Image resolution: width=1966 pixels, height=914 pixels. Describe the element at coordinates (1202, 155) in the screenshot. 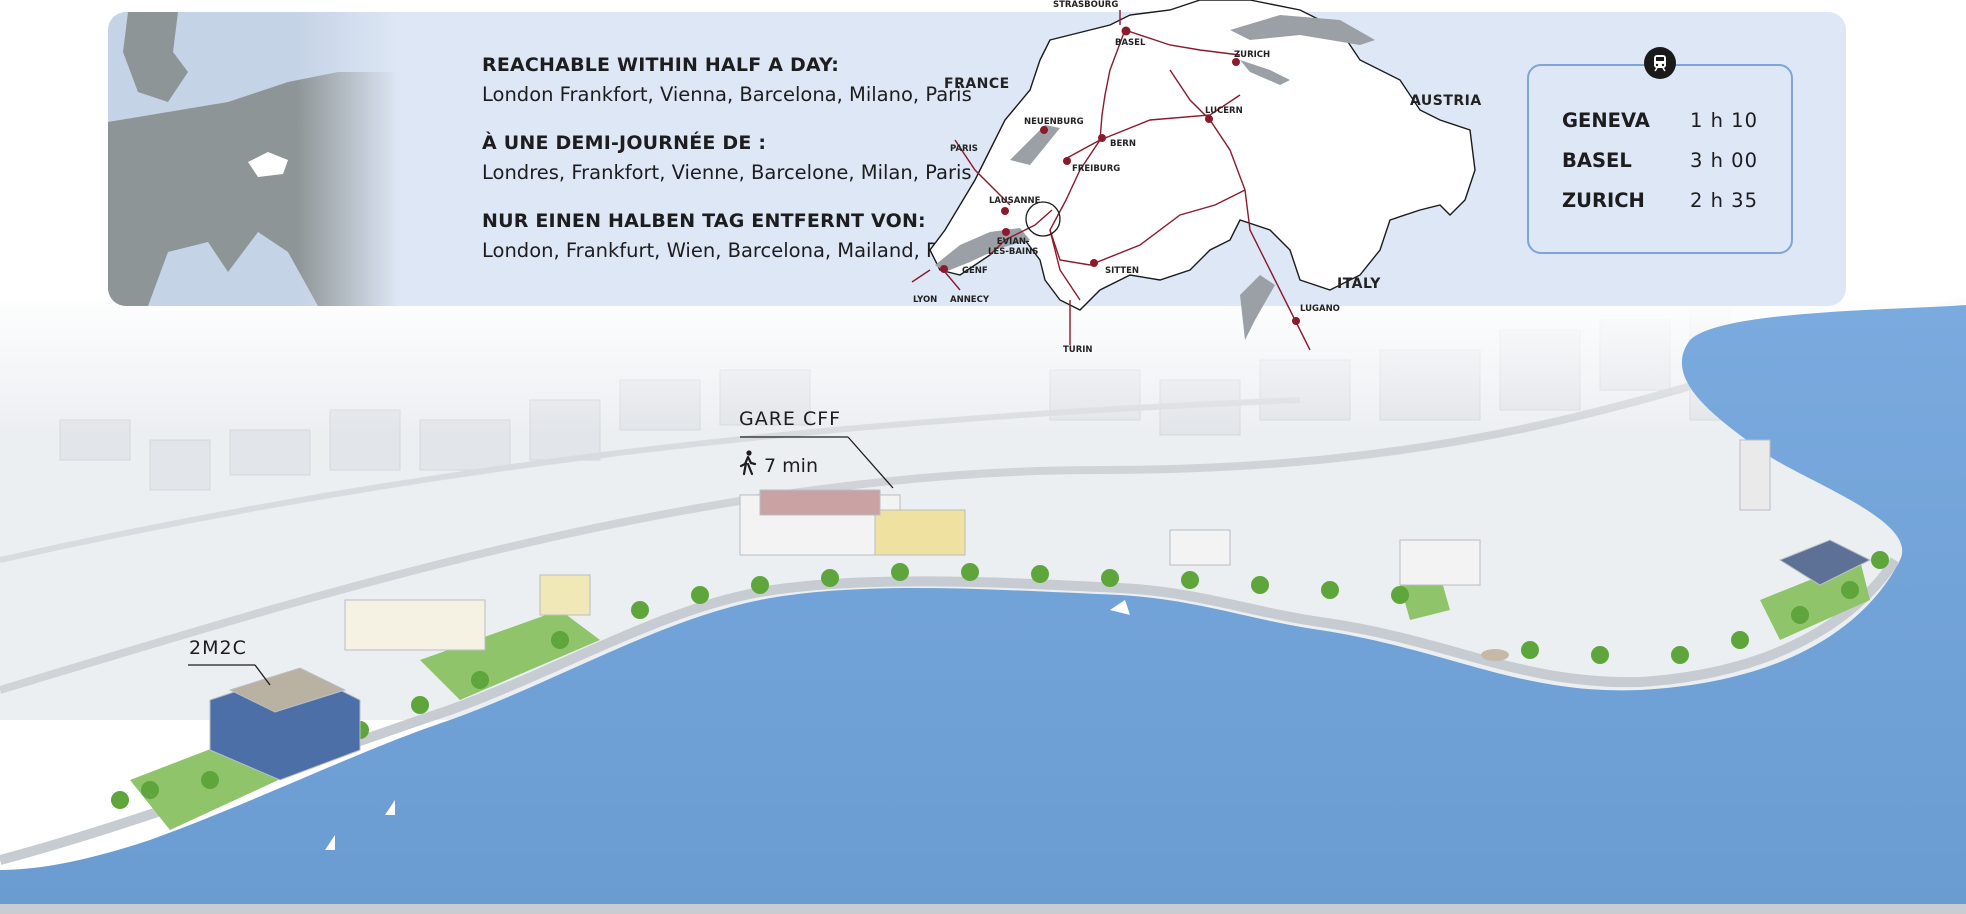

I see `switzerland-outline` at that location.